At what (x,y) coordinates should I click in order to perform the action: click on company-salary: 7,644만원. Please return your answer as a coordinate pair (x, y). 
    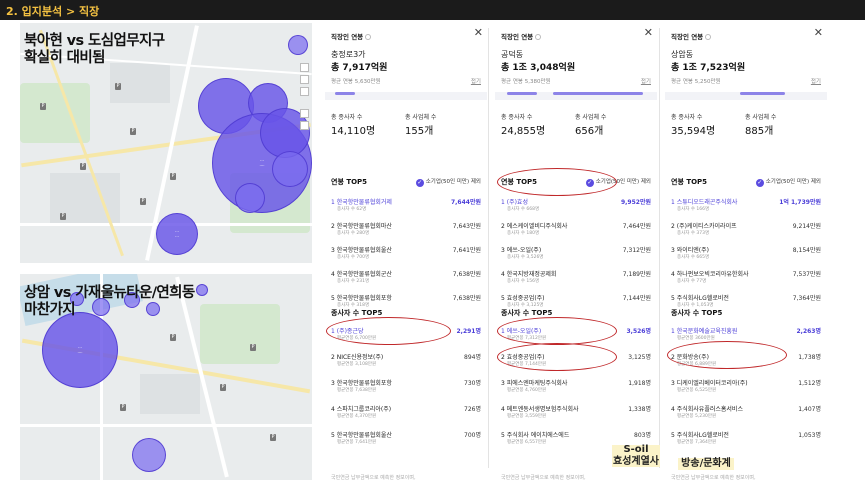
    Looking at the image, I should click on (465, 202).